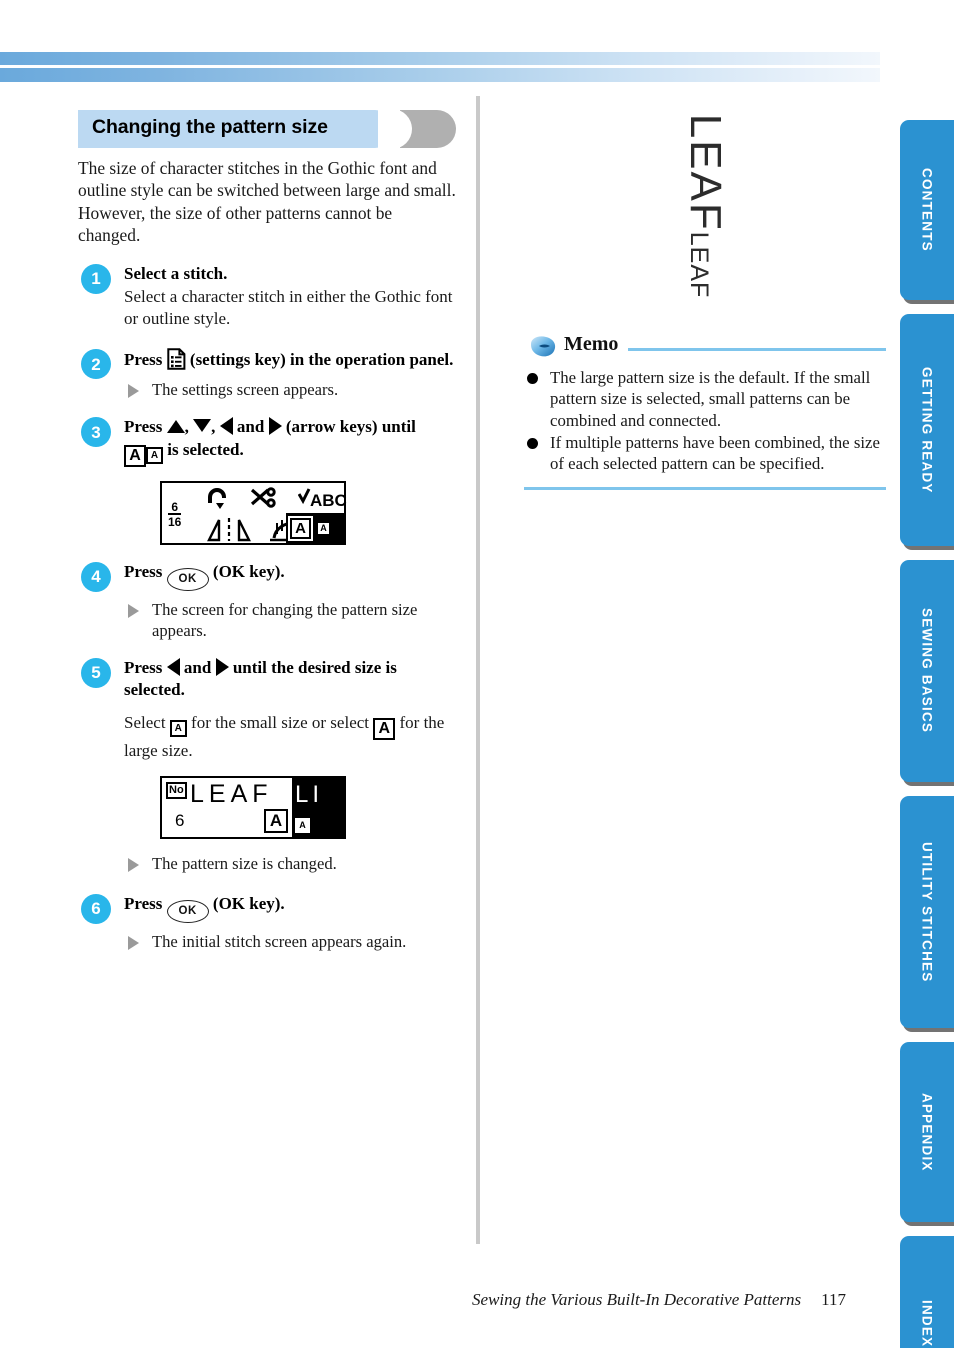 This screenshot has height=1348, width=954. Describe the element at coordinates (96, 432) in the screenshot. I see `step-number: 3` at that location.